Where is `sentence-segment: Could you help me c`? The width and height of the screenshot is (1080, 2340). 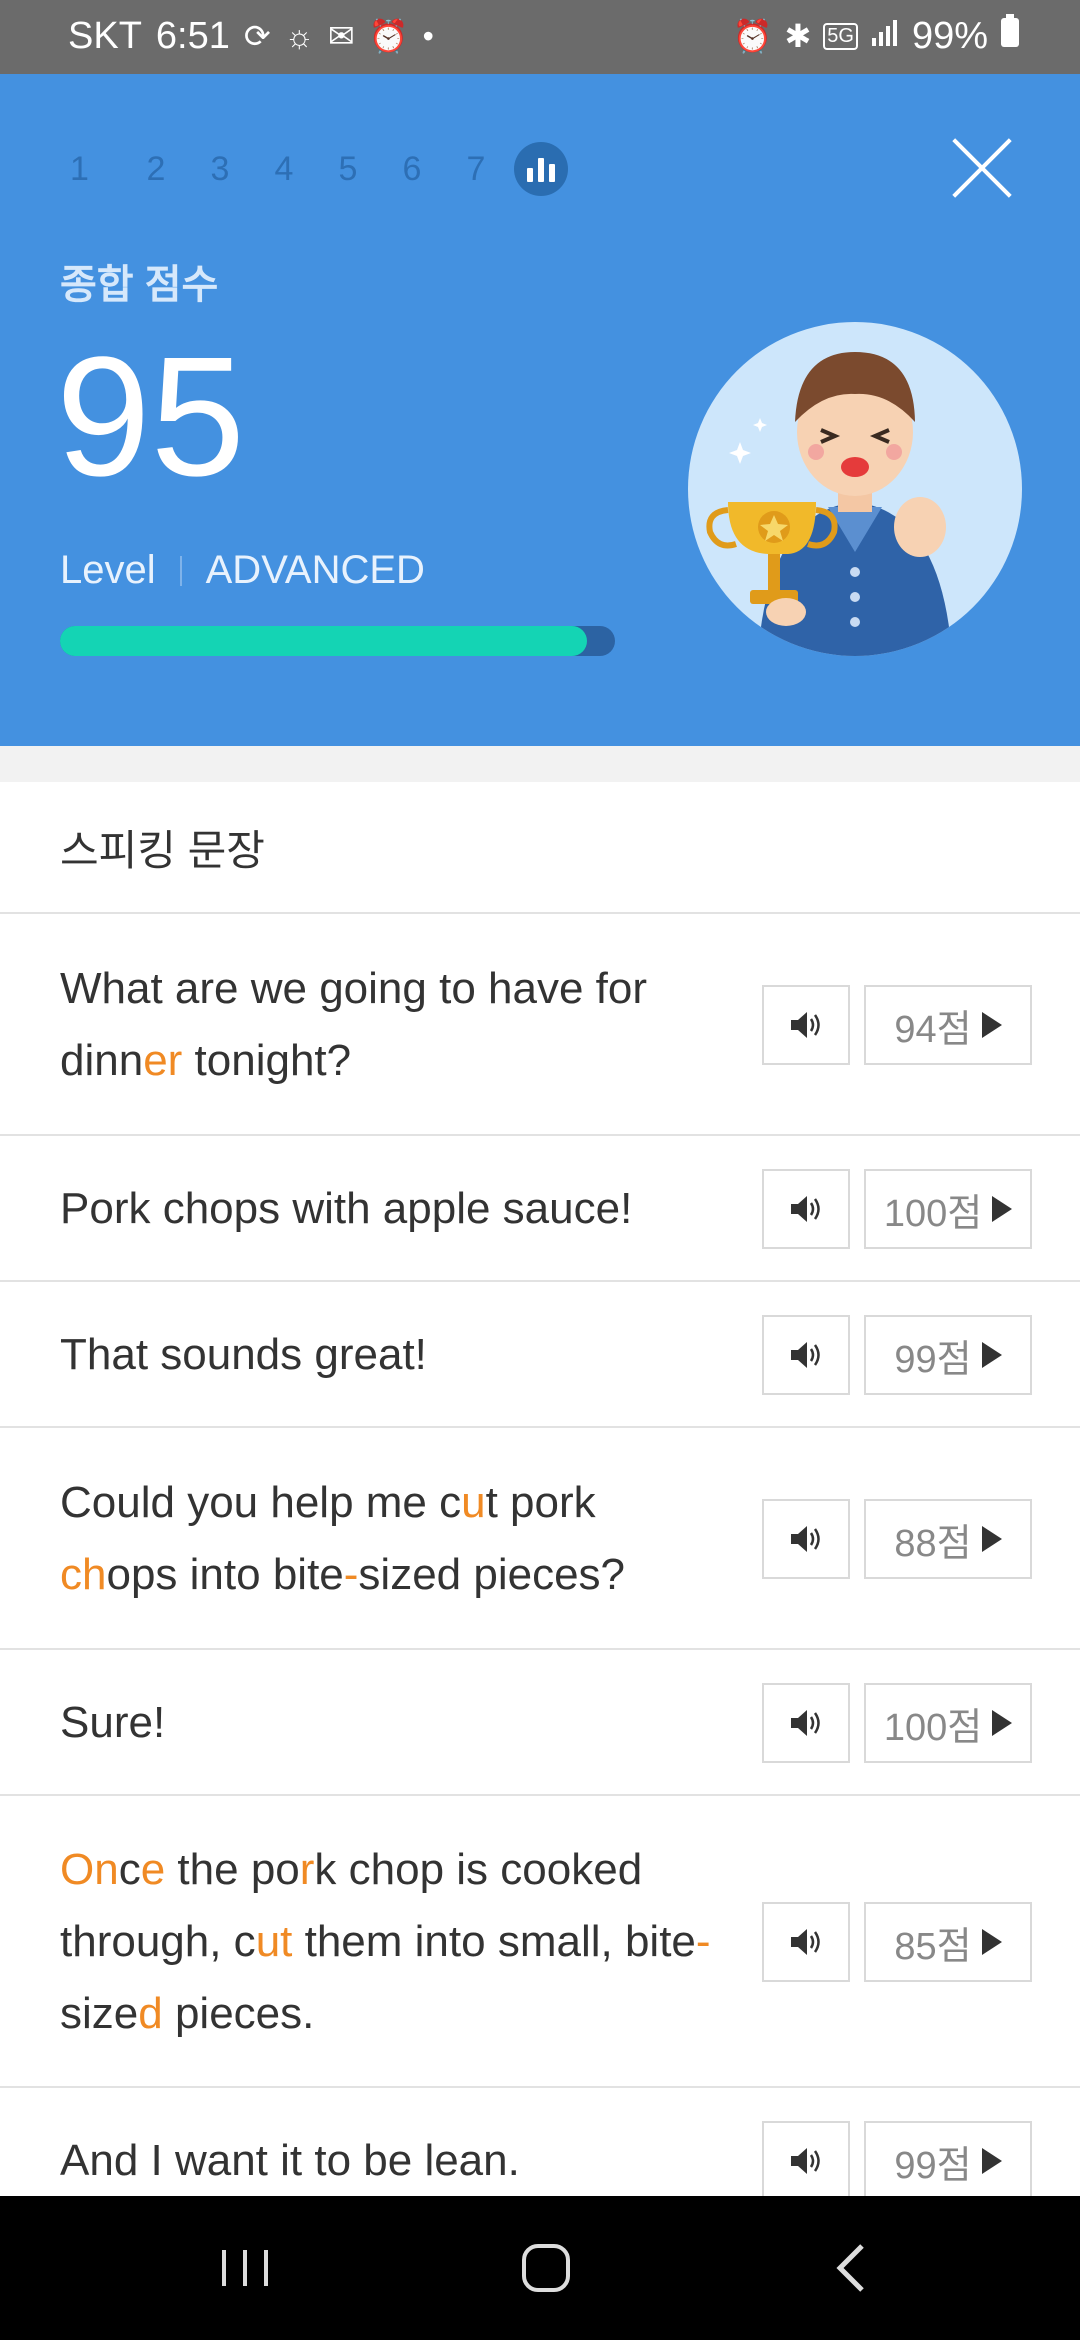
sentence-segment: Could you help me c is located at coordinates (261, 1502).